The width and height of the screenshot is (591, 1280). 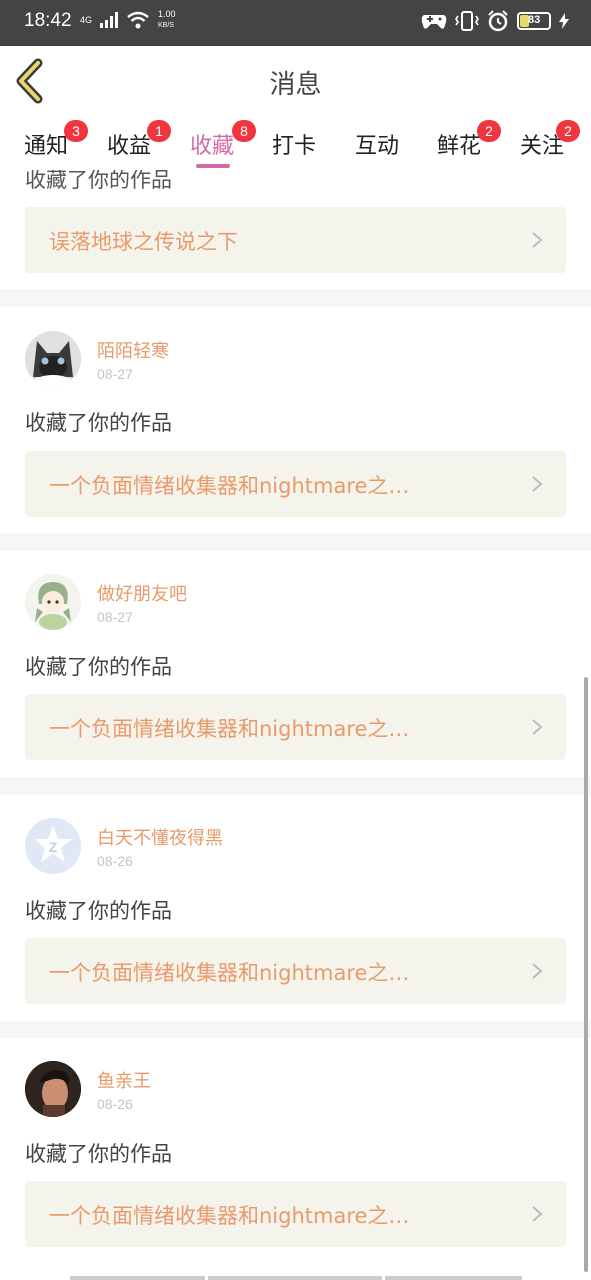 What do you see at coordinates (48, 20) in the screenshot?
I see `status-time: 18:42` at bounding box center [48, 20].